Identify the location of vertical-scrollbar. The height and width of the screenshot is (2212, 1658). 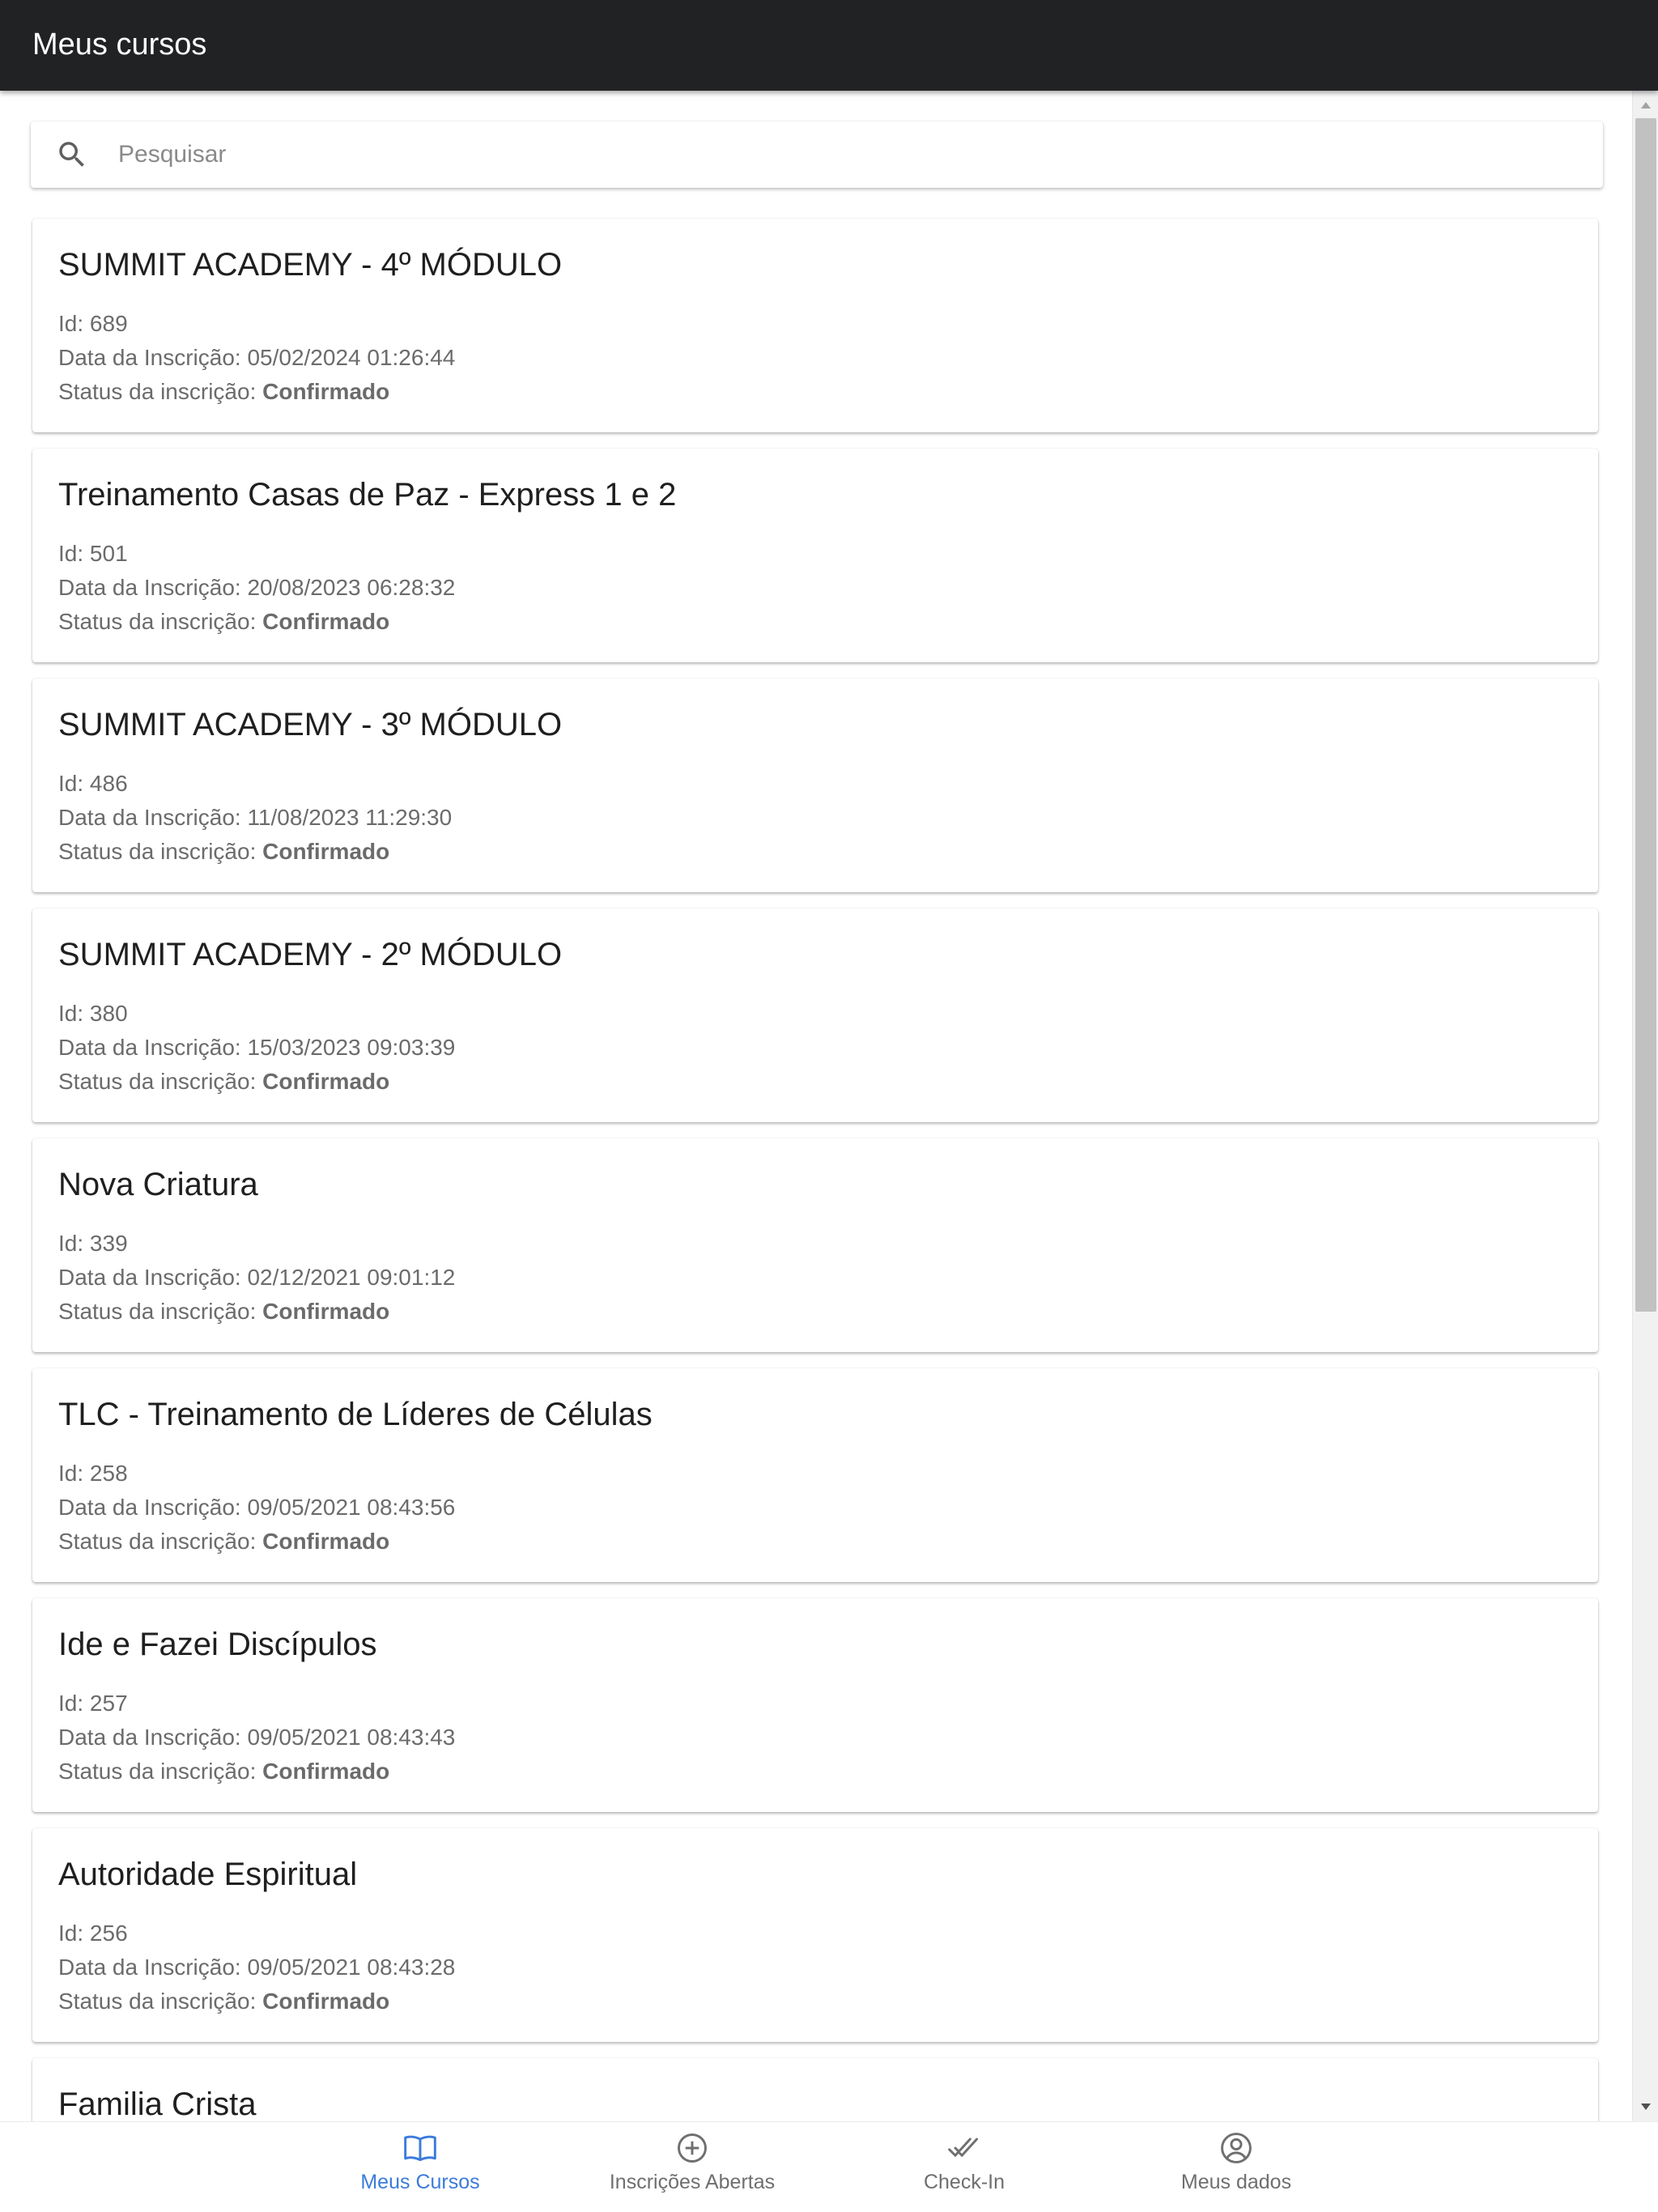
(1645, 1106).